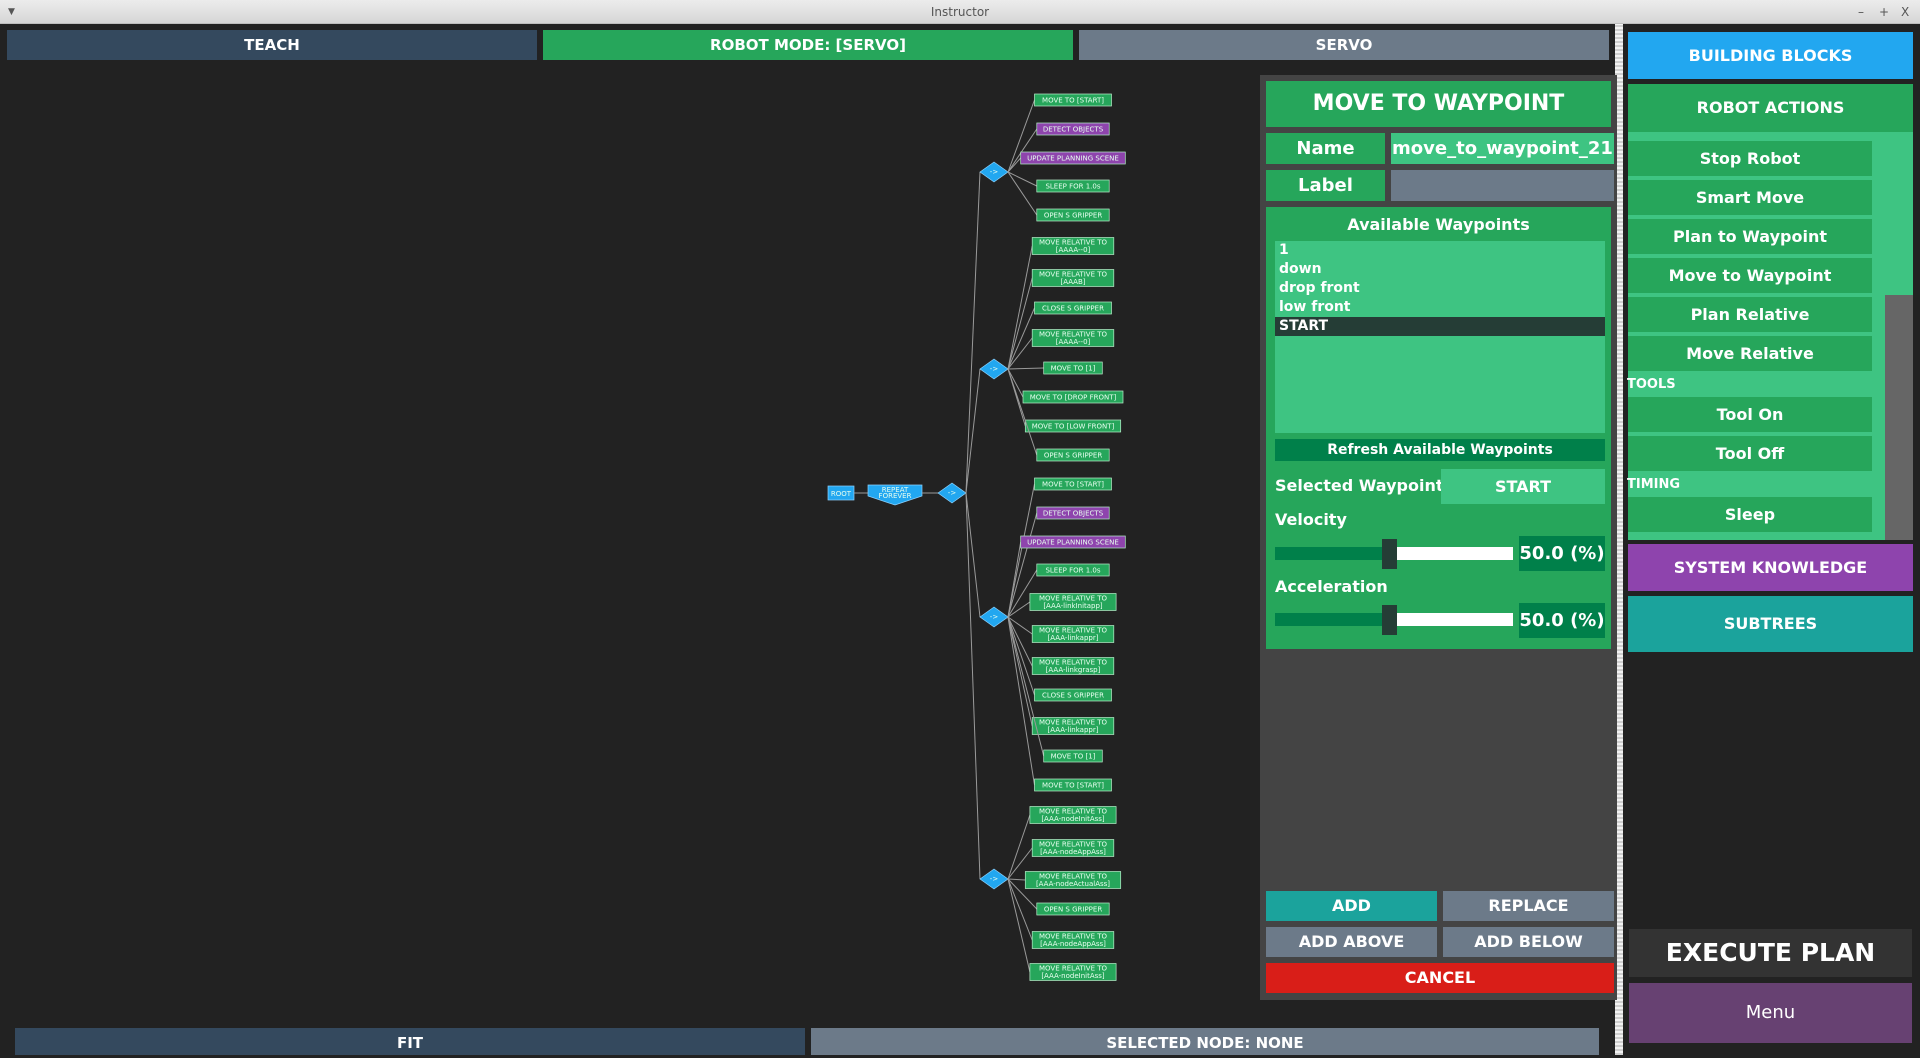 The height and width of the screenshot is (1058, 1920). I want to click on window-title: Instructor, so click(960, 12).